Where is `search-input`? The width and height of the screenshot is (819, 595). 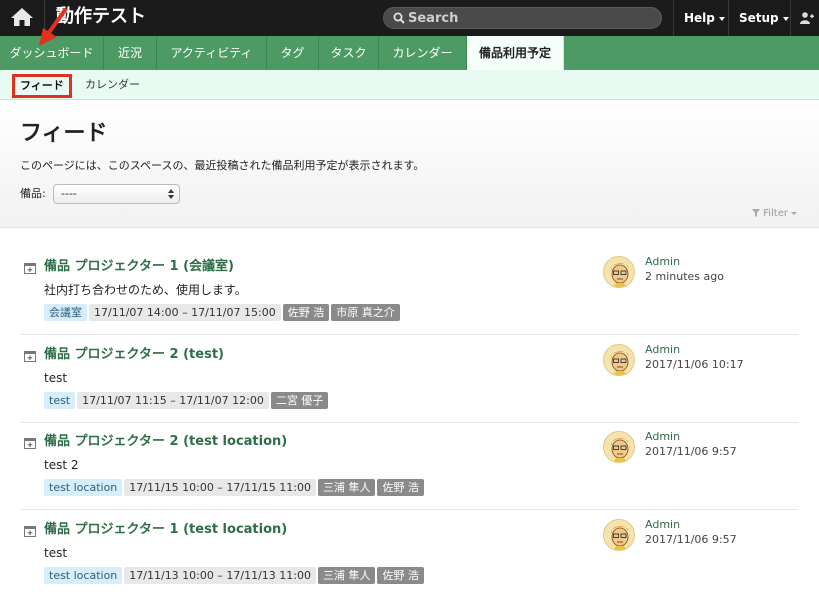
search-input is located at coordinates (530, 18).